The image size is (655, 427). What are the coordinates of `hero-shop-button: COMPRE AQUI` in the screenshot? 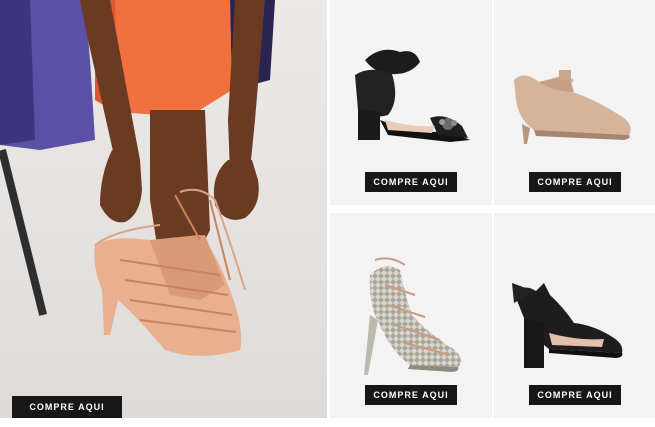 It's located at (67, 407).